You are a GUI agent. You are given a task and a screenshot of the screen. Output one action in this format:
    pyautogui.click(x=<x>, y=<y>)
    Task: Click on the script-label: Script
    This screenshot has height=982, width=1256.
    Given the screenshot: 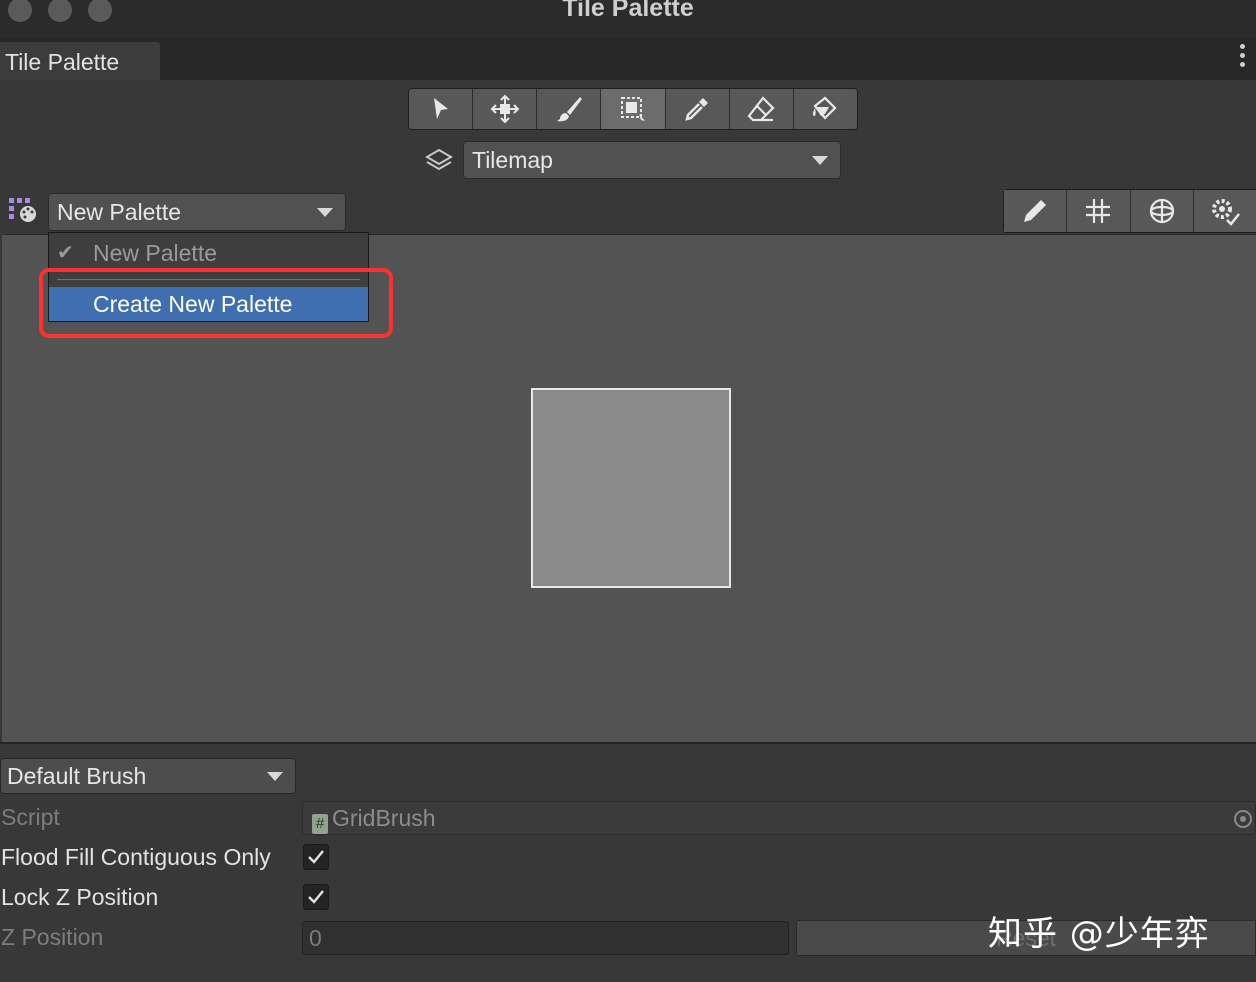 What is the action you would take?
    pyautogui.click(x=30, y=817)
    